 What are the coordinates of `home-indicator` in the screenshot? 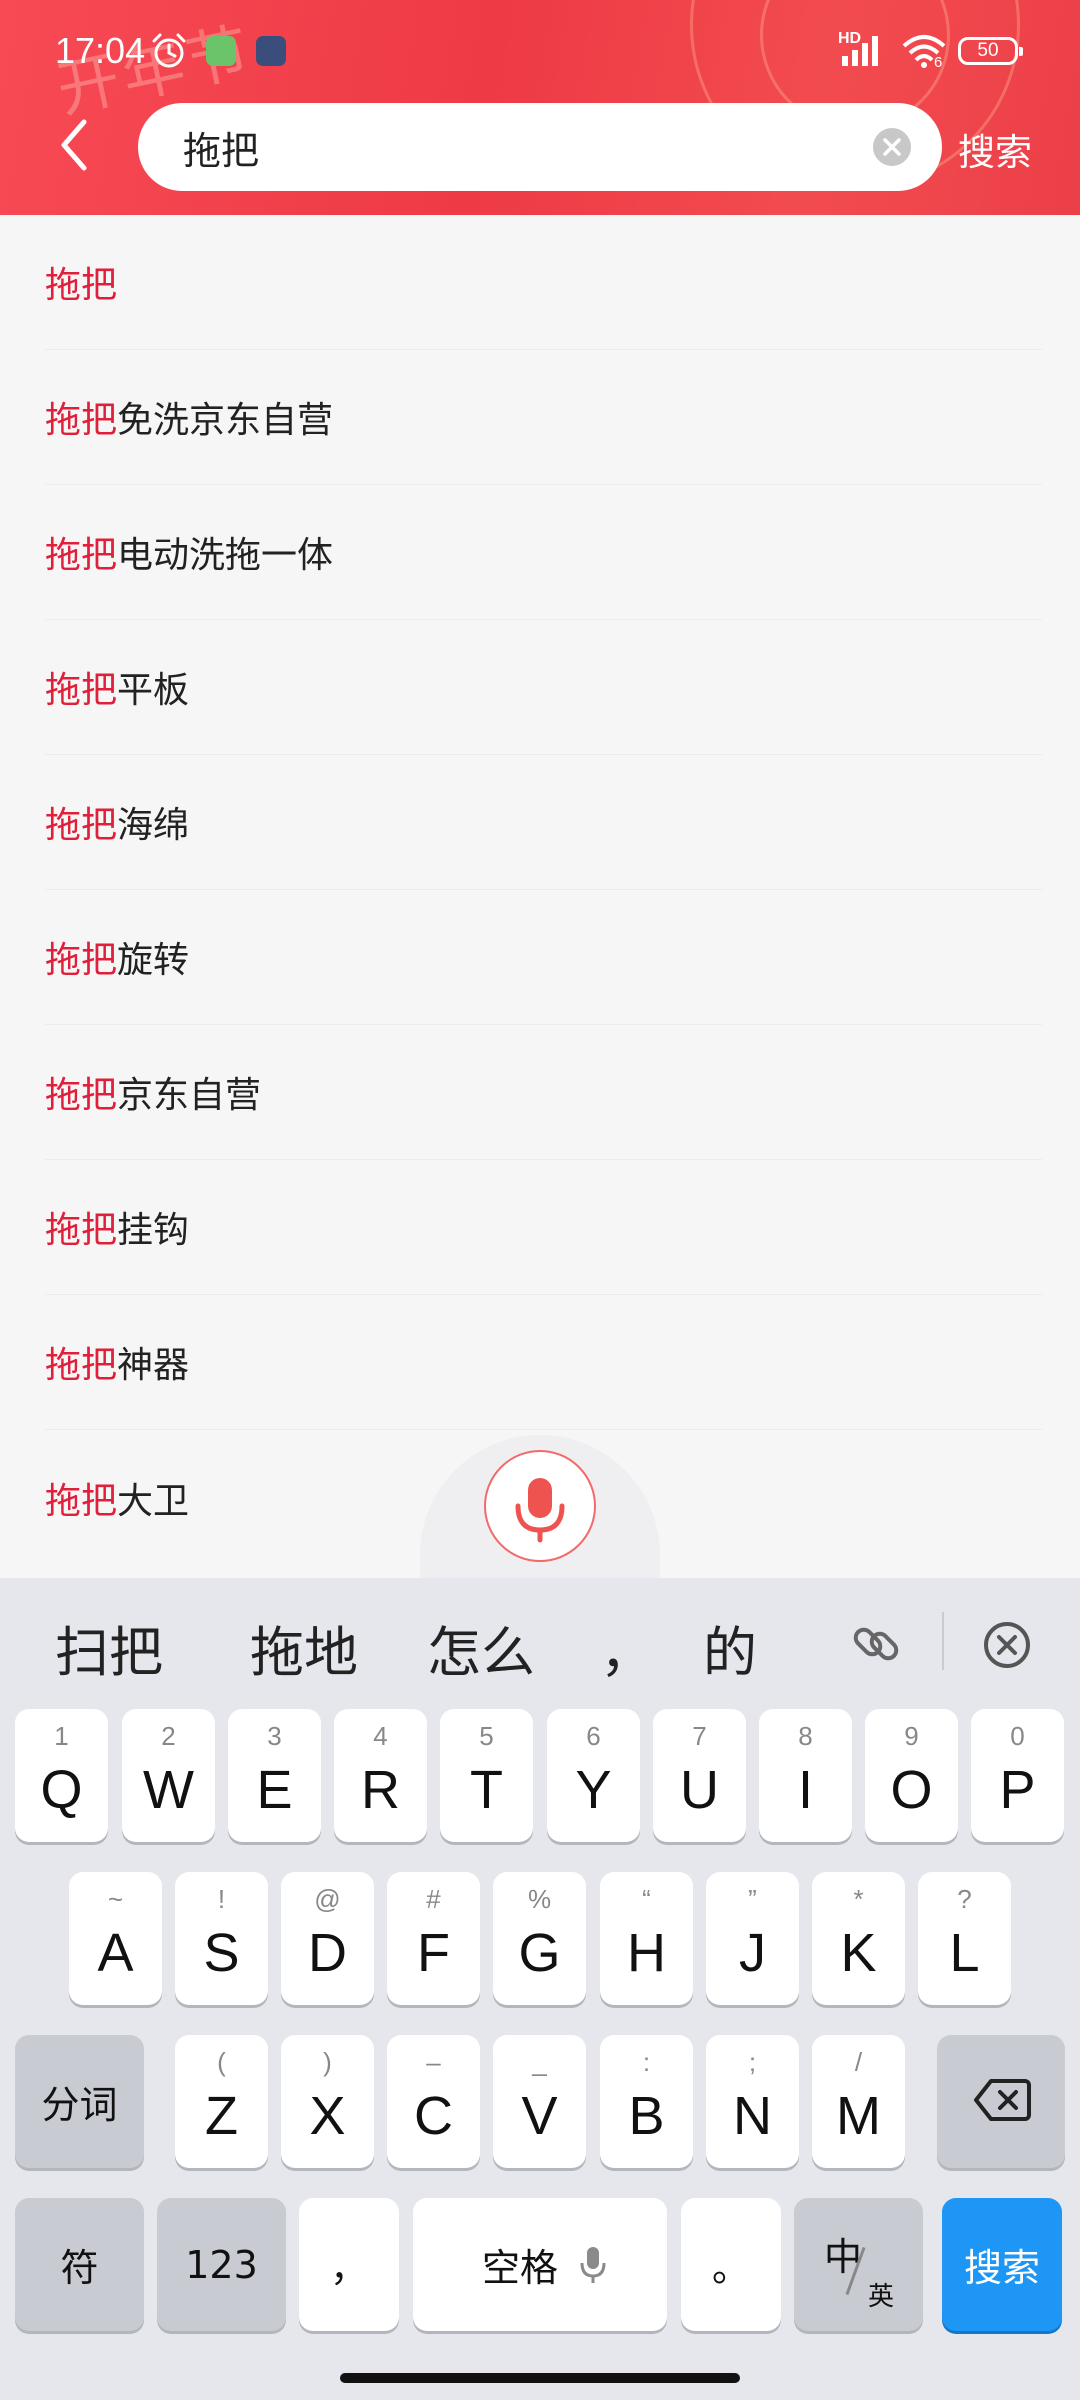 It's located at (540, 2378).